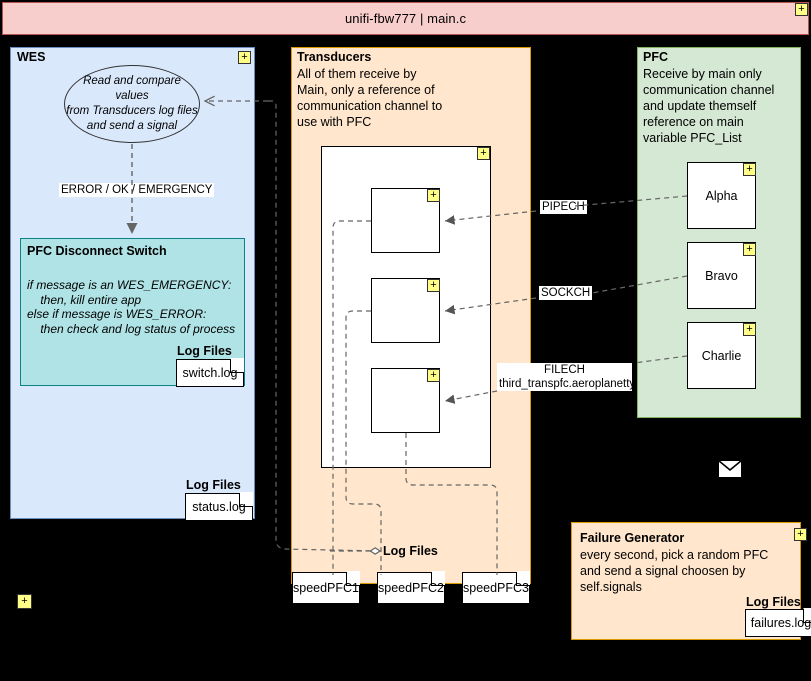 This screenshot has height=681, width=811. Describe the element at coordinates (31, 57) in the screenshot. I see `lane-wes-title: WES` at that location.